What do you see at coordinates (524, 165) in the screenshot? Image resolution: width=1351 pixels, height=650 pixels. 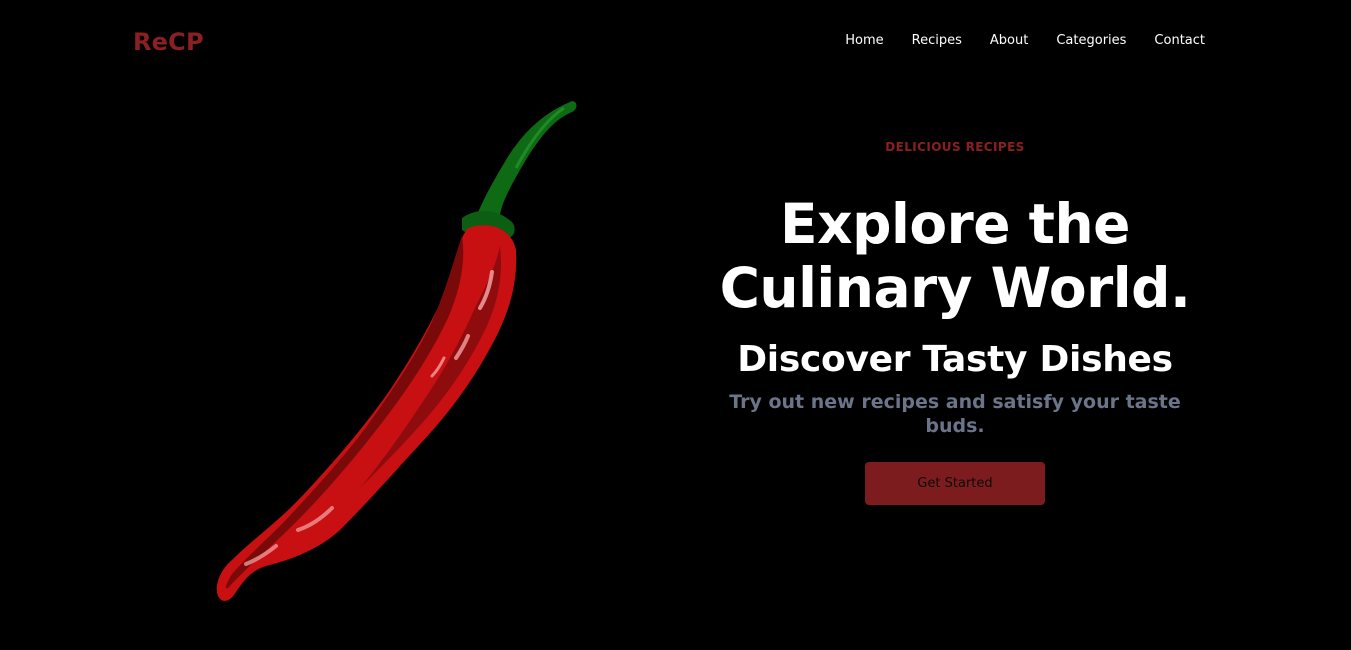 I see `pepper-stem` at bounding box center [524, 165].